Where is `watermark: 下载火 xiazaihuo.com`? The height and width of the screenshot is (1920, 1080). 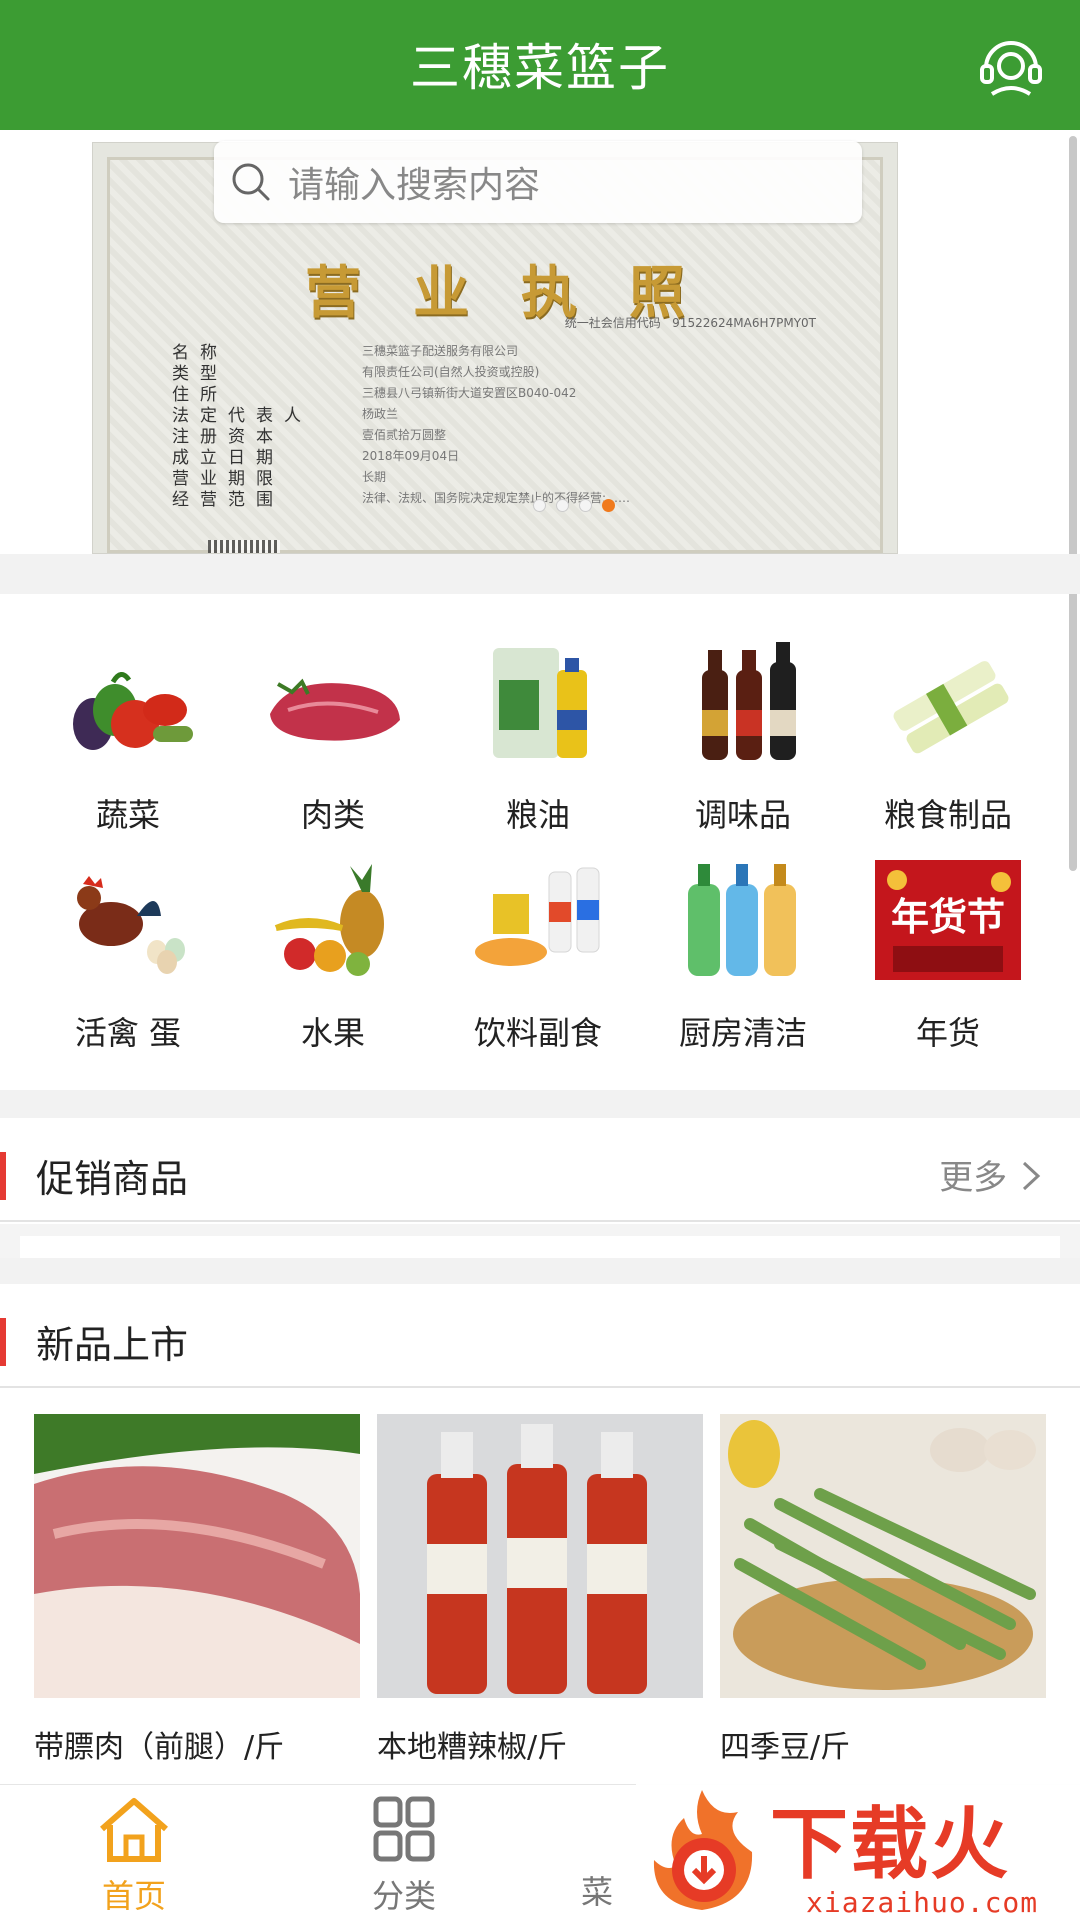 watermark: 下载火 xiazaihuo.com is located at coordinates (858, 1849).